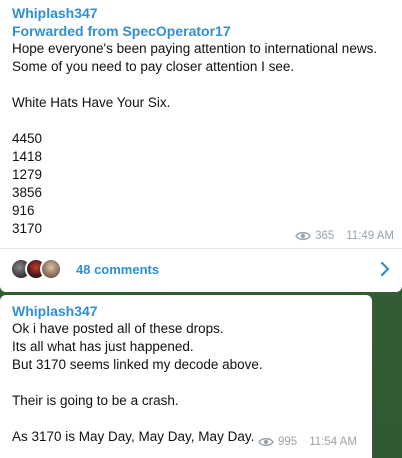  Describe the element at coordinates (370, 236) in the screenshot. I see `message-time: 11:49 AM` at that location.